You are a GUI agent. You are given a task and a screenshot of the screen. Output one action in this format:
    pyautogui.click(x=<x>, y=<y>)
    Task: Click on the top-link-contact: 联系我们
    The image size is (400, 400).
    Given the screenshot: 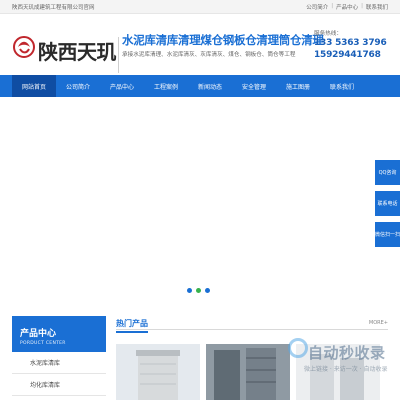 What is the action you would take?
    pyautogui.click(x=377, y=7)
    